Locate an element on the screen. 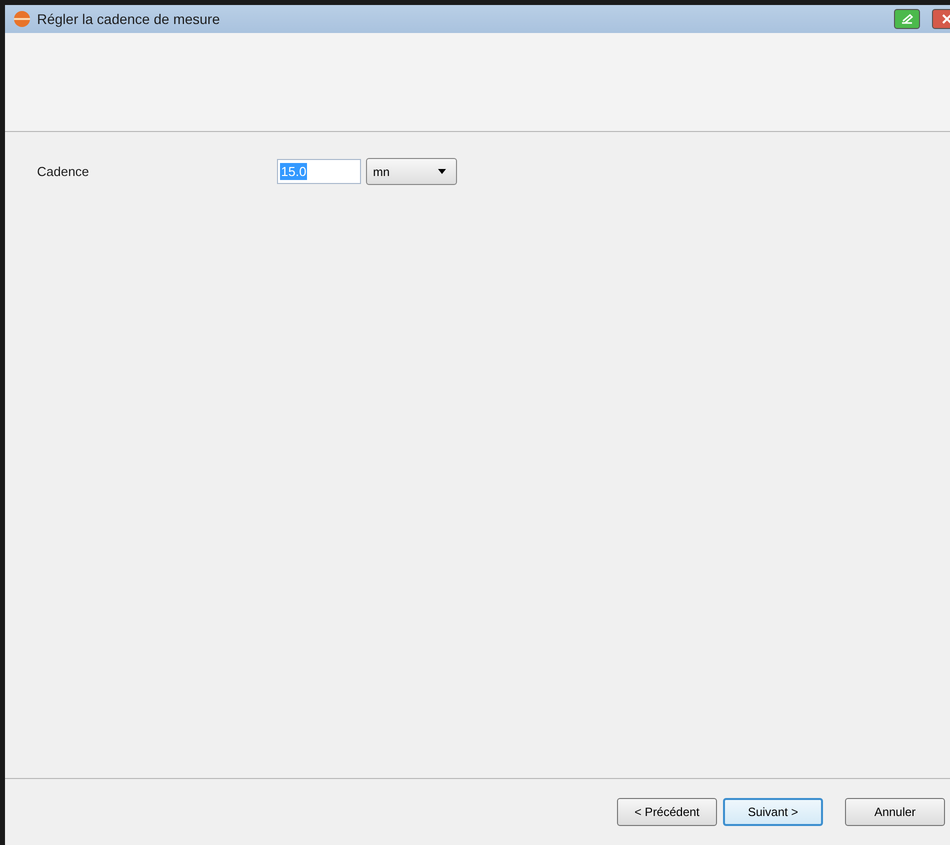 Image resolution: width=950 pixels, height=845 pixels. window-title: Régler la cadence de mesure is located at coordinates (128, 19).